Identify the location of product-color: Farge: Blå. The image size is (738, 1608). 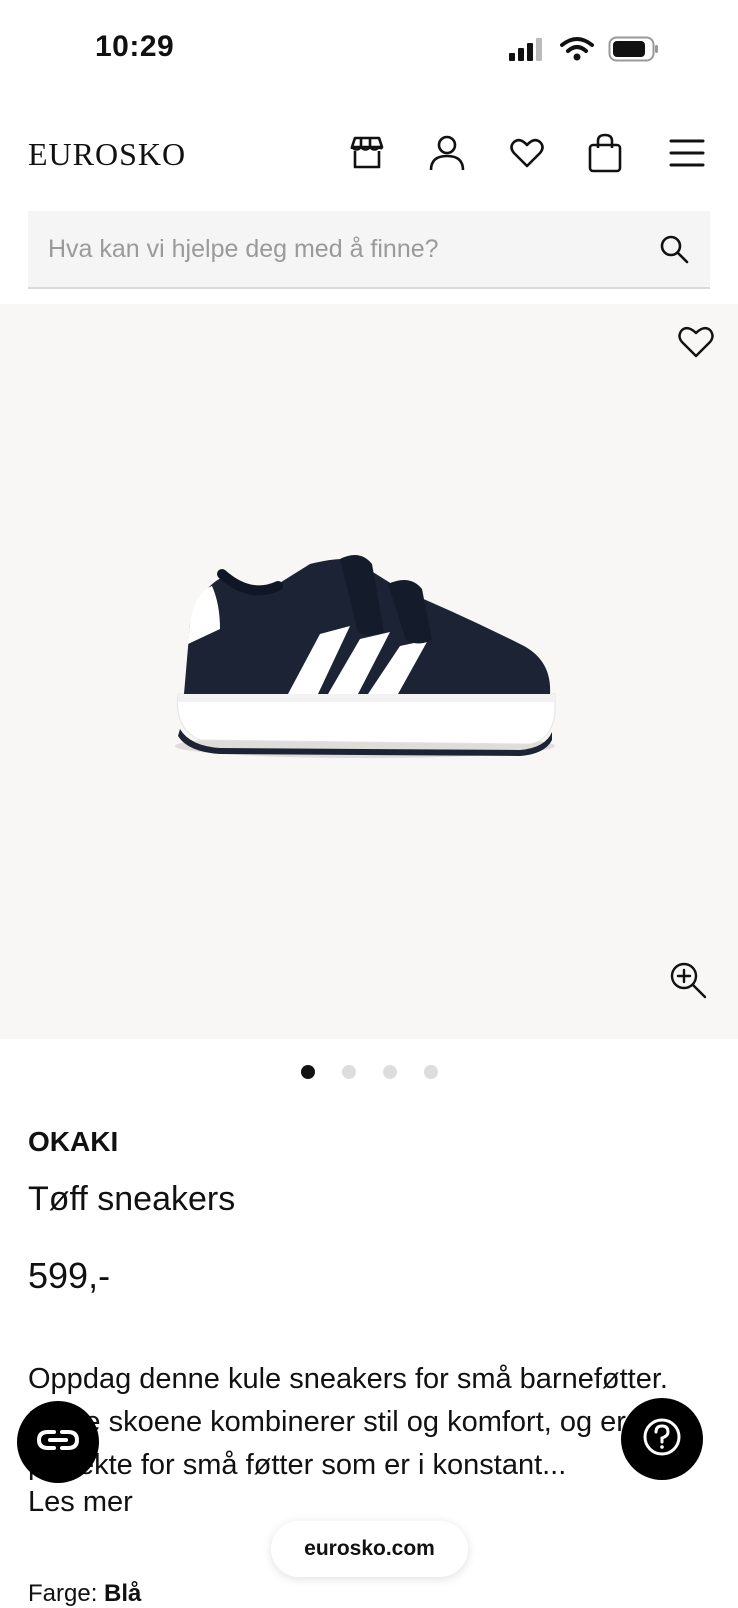
(84, 1594).